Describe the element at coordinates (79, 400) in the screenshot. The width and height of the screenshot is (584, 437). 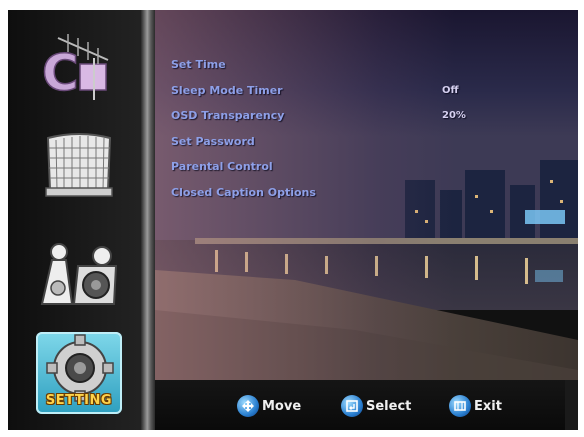
I see `setting-label: SETTING` at that location.